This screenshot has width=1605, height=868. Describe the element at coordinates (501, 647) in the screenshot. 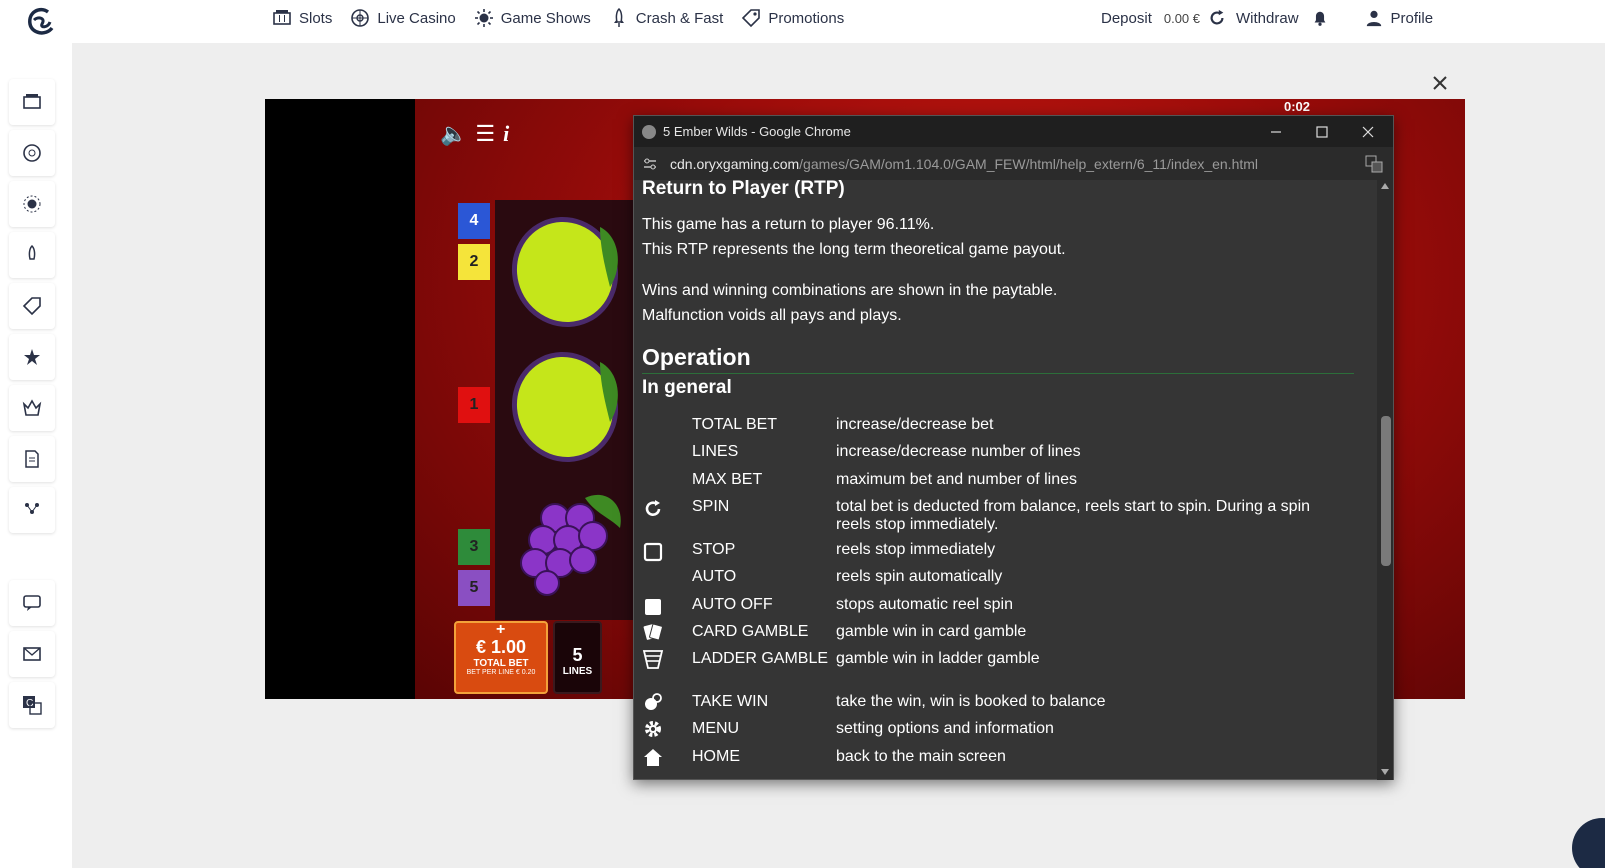

I see `bet-amount: € 1.00` at that location.